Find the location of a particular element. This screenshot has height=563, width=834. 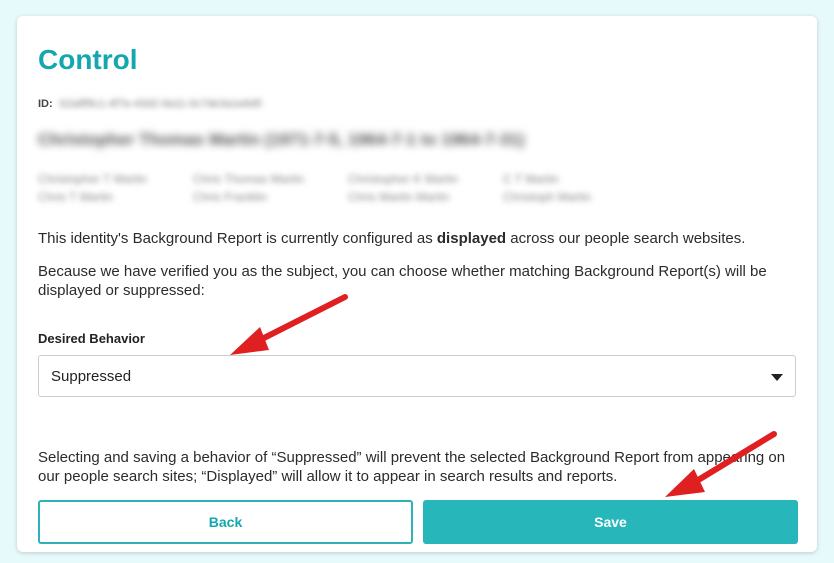

alias-item: Christopher T Martin is located at coordinates (92, 179).